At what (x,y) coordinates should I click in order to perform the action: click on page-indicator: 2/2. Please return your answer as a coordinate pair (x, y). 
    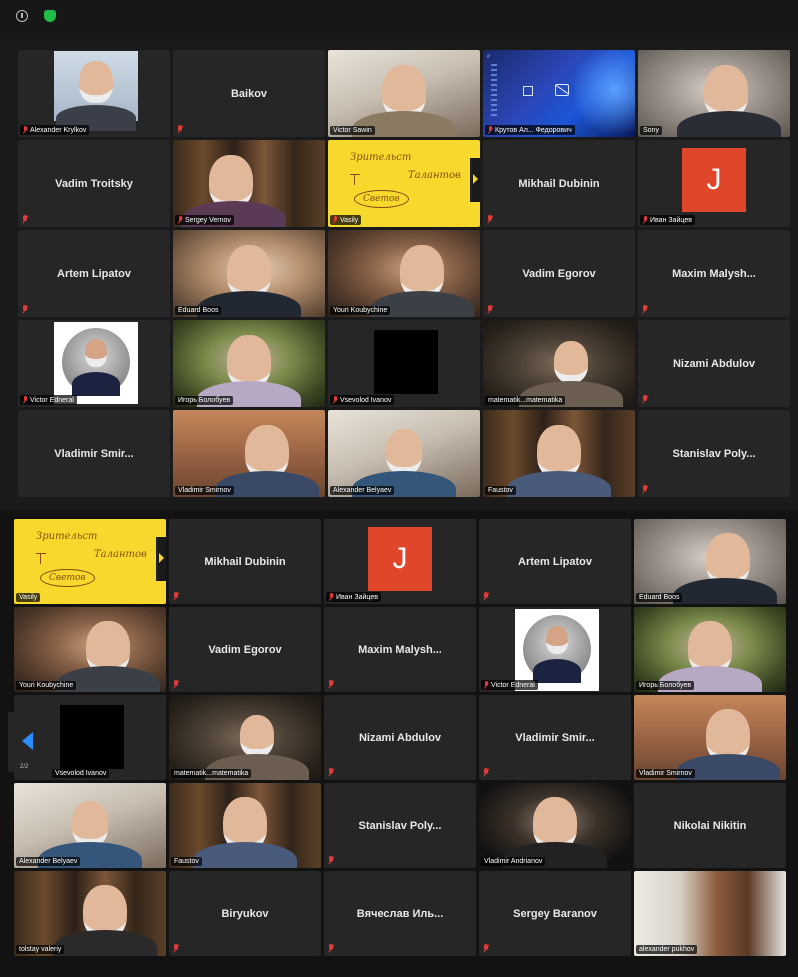
    Looking at the image, I should click on (24, 767).